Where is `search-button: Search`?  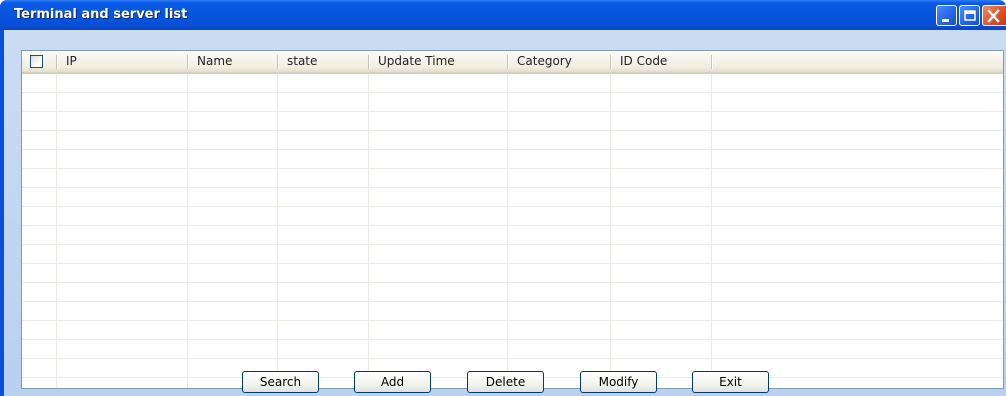 search-button: Search is located at coordinates (280, 382).